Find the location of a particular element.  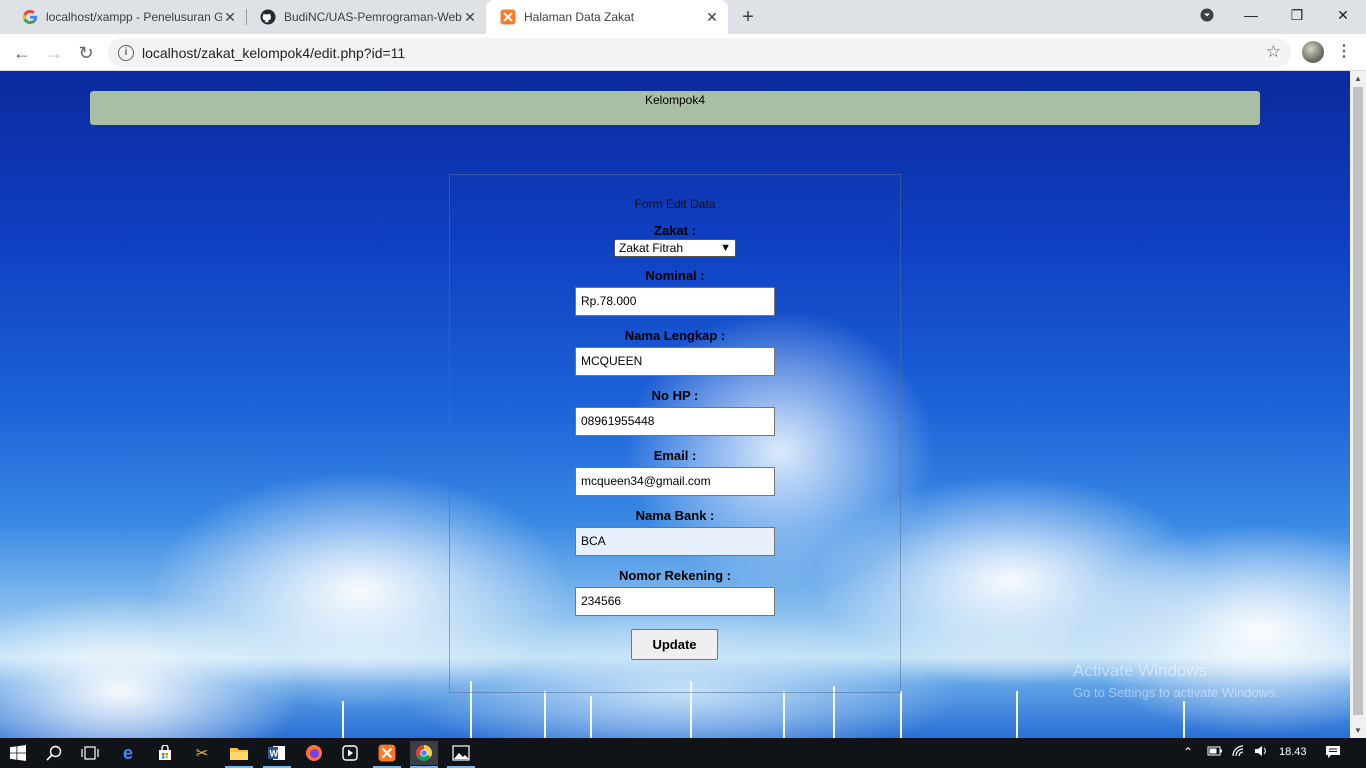

activate-windows-subtitle: Go to Settings to activate Windows. is located at coordinates (1176, 692).